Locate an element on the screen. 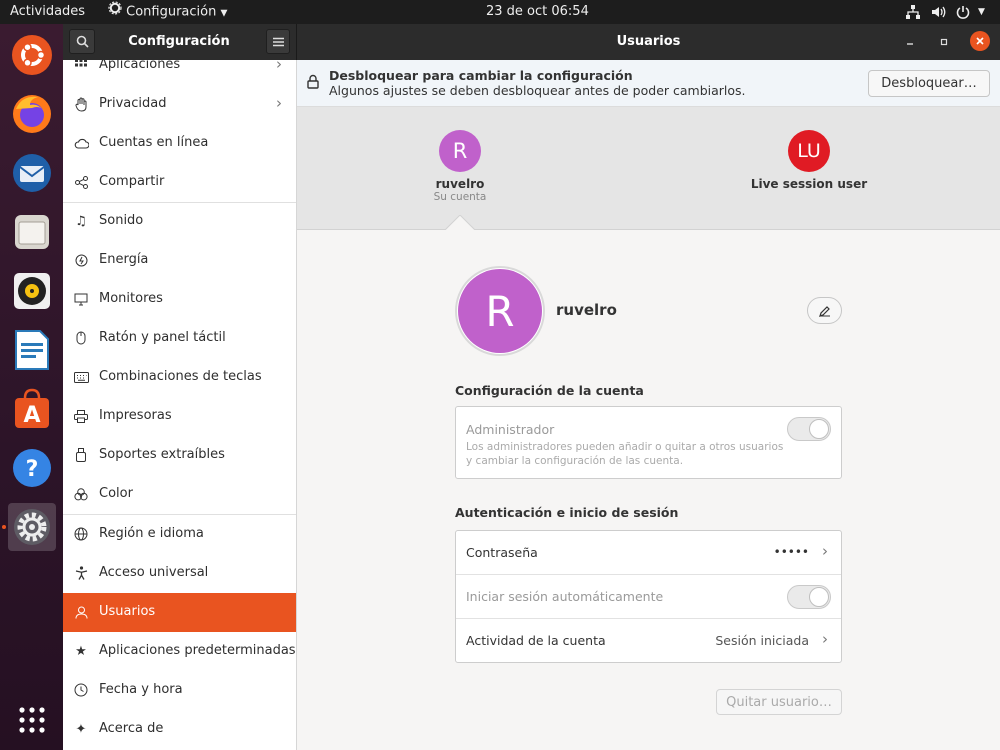 The width and height of the screenshot is (1000, 750). globe-icon is located at coordinates (81, 534).